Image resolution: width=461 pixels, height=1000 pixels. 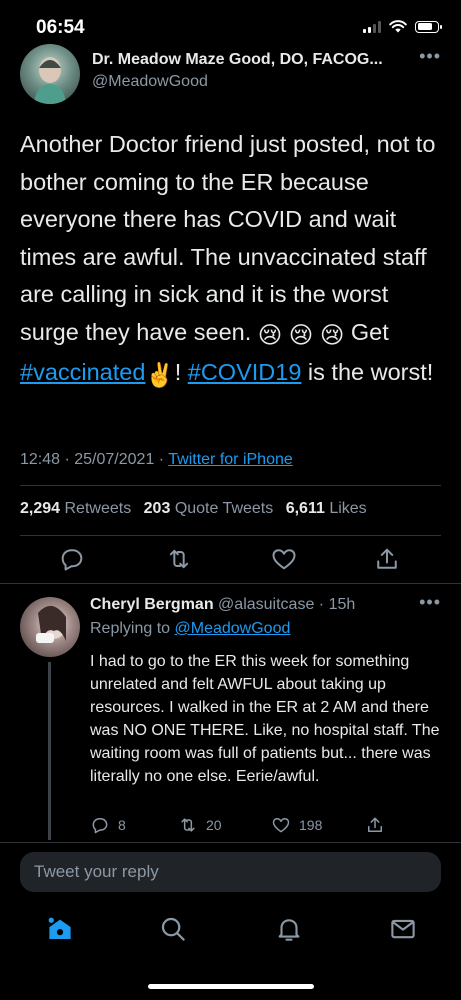 I want to click on status-time: 06:54, so click(x=60, y=27).